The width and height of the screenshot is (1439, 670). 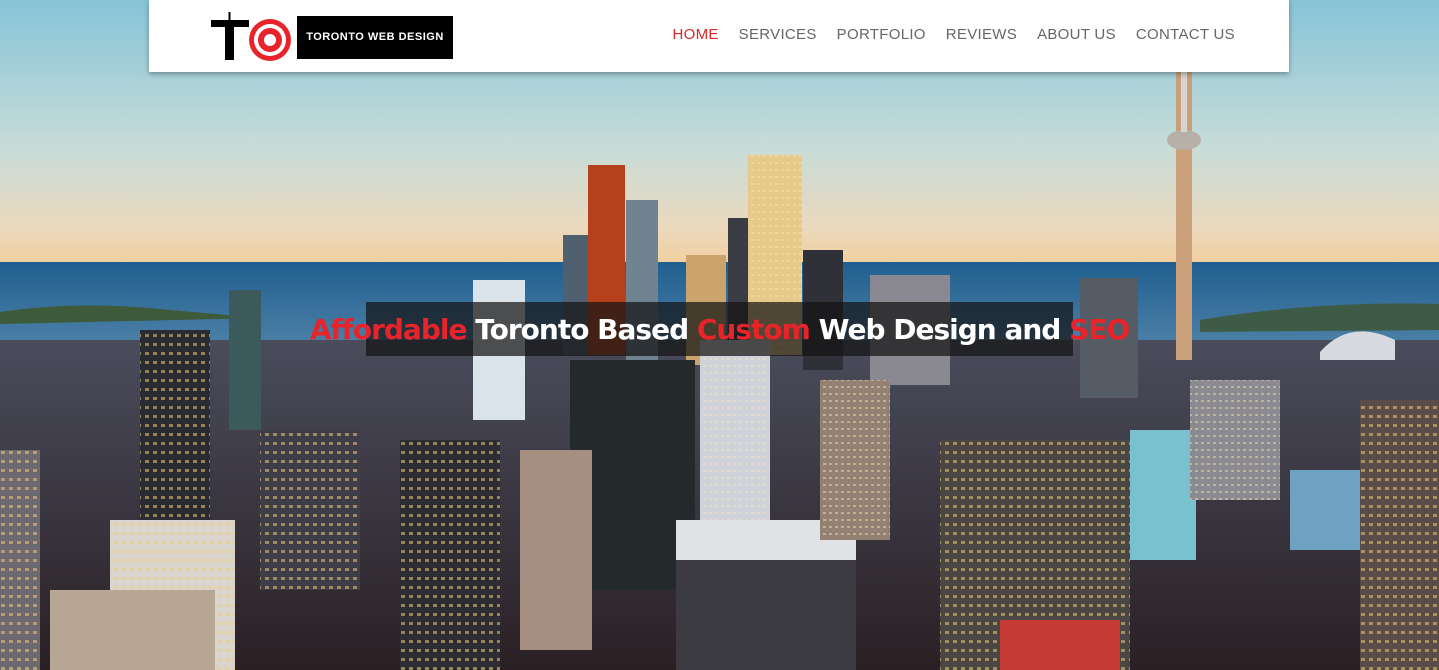 What do you see at coordinates (1099, 329) in the screenshot?
I see `hero-word-seo: SEO` at bounding box center [1099, 329].